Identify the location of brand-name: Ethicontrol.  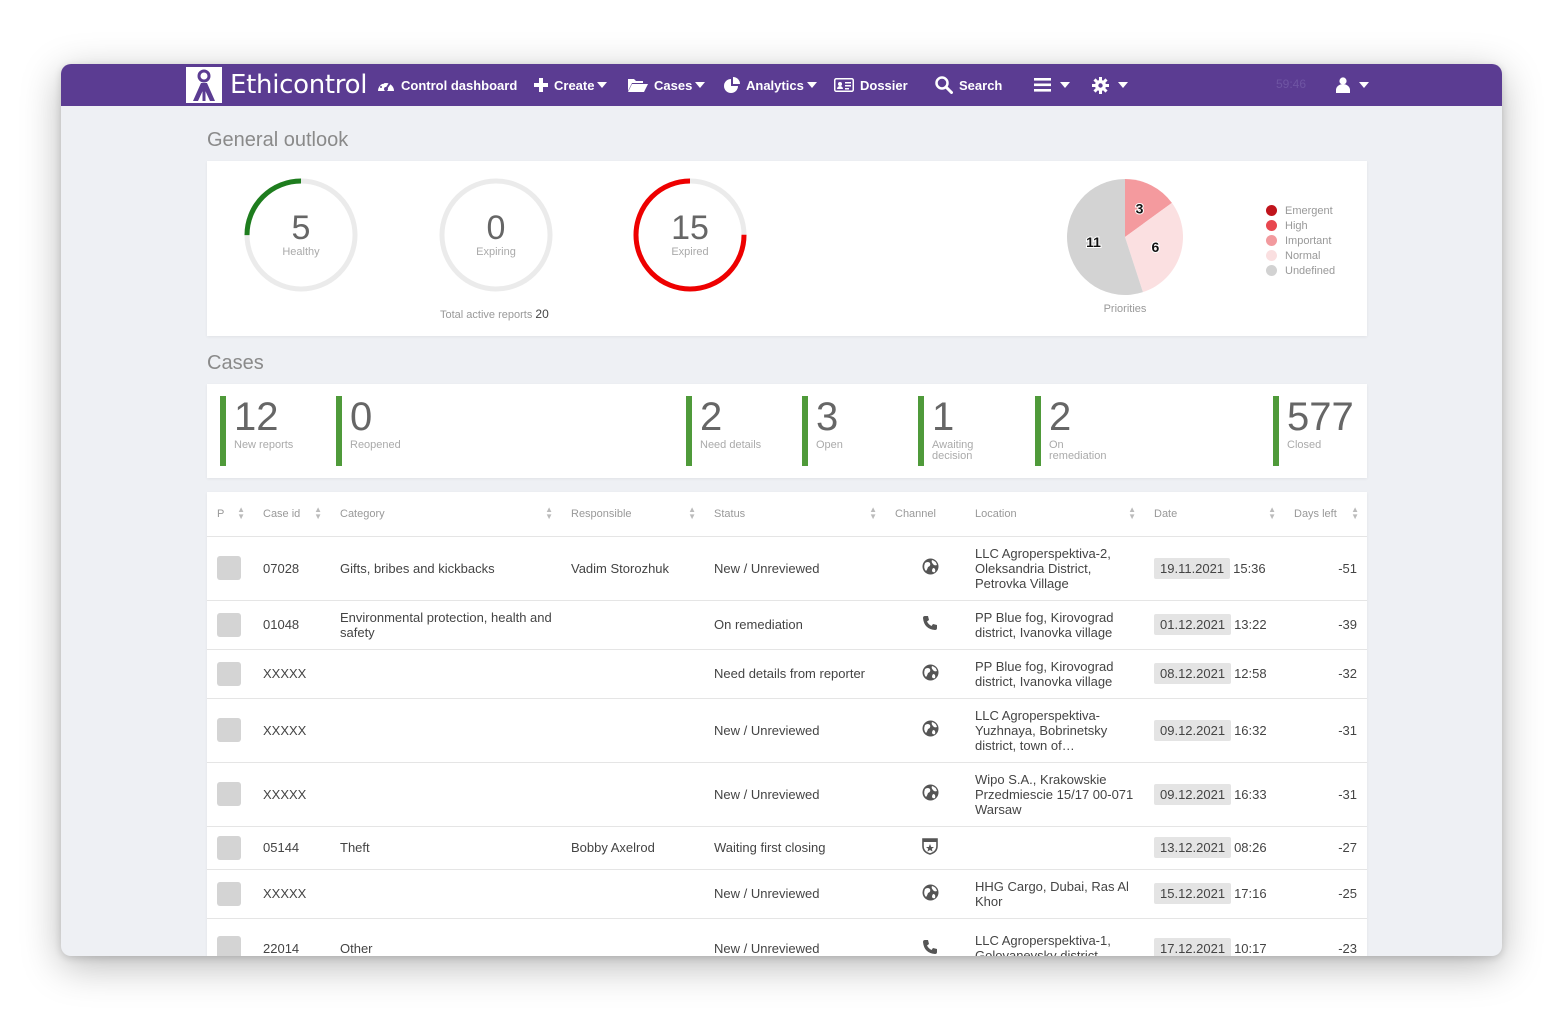
(299, 85).